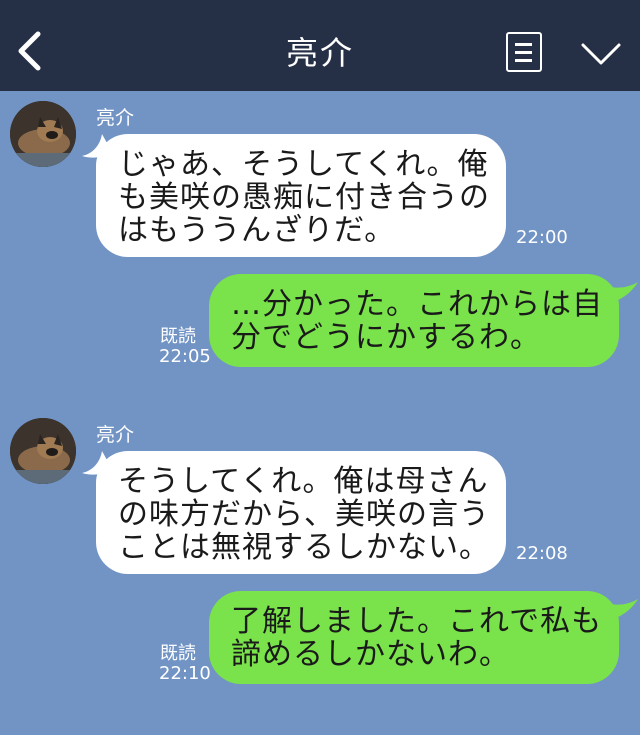 Image resolution: width=640 pixels, height=735 pixels. What do you see at coordinates (542, 553) in the screenshot?
I see `message-time: 22:08` at bounding box center [542, 553].